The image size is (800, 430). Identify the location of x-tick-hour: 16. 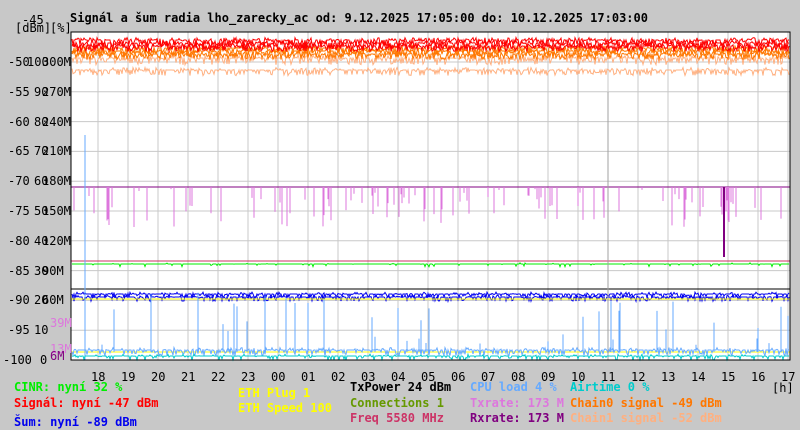
(758, 377).